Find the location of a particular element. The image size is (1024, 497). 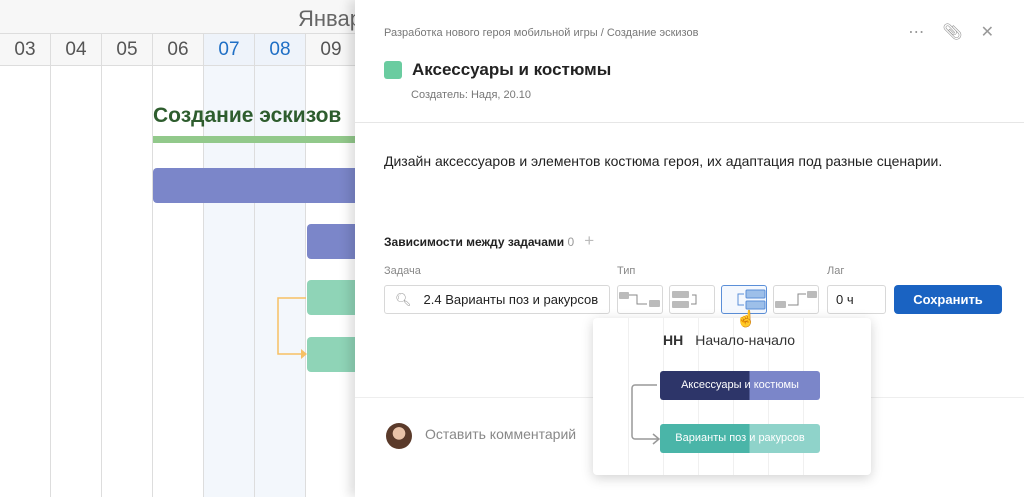

tooltip-bar-successor: Варианты поз и ракурсов is located at coordinates (740, 438).